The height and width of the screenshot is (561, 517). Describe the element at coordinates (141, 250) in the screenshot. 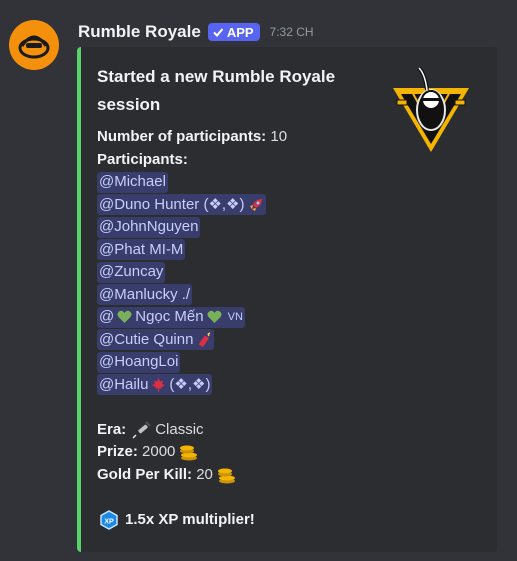

I see `participant-mention: @Phat MI-M` at that location.